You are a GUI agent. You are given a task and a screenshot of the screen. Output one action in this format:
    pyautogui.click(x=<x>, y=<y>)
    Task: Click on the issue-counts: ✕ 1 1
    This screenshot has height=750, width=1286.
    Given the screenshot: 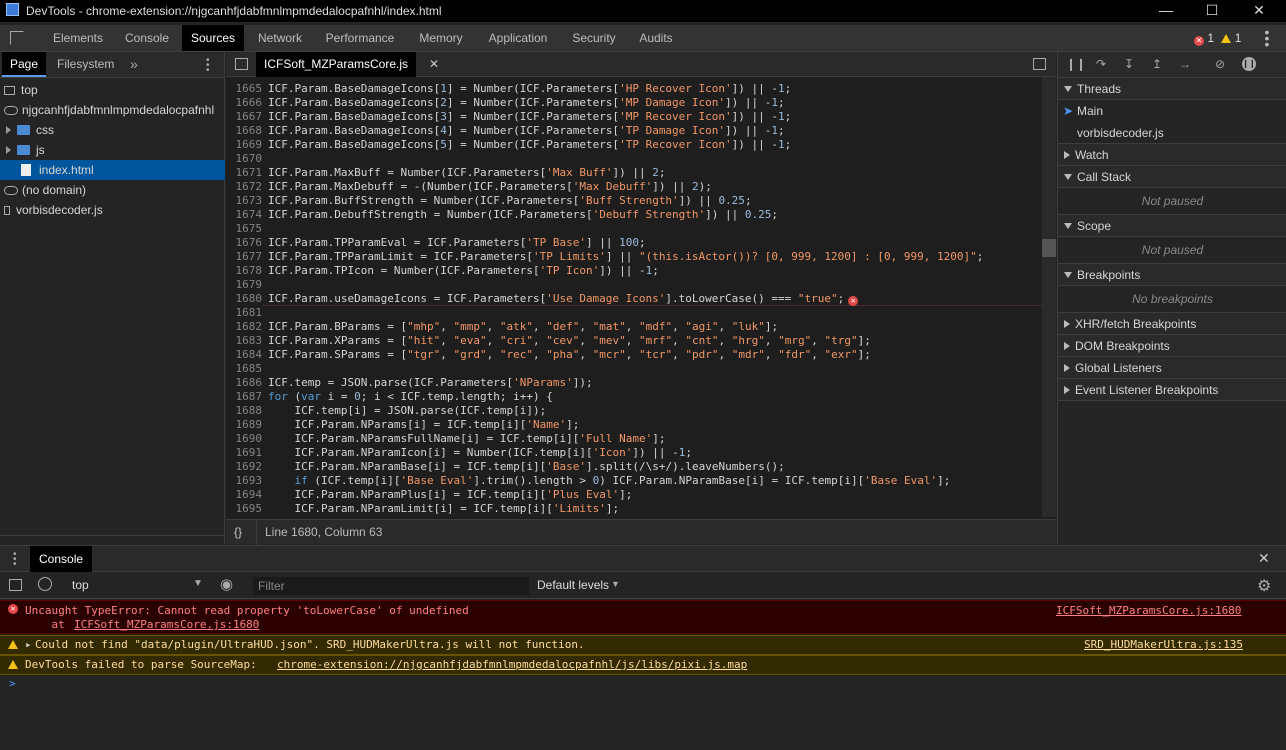 What is the action you would take?
    pyautogui.click(x=1217, y=38)
    